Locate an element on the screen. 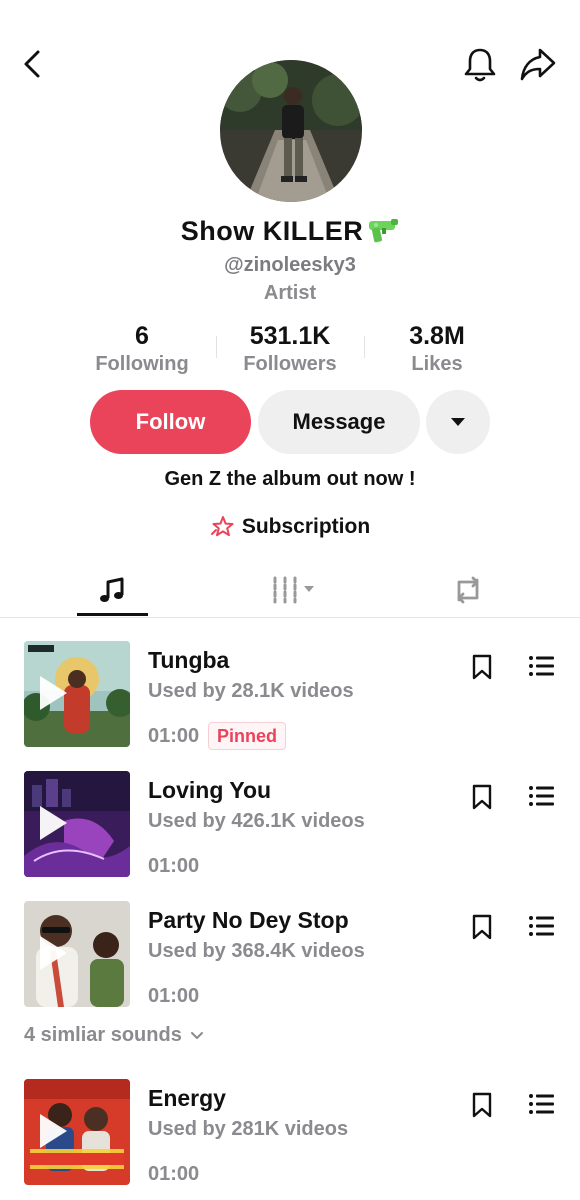 The height and width of the screenshot is (1200, 580). tabs-divider is located at coordinates (290, 617).